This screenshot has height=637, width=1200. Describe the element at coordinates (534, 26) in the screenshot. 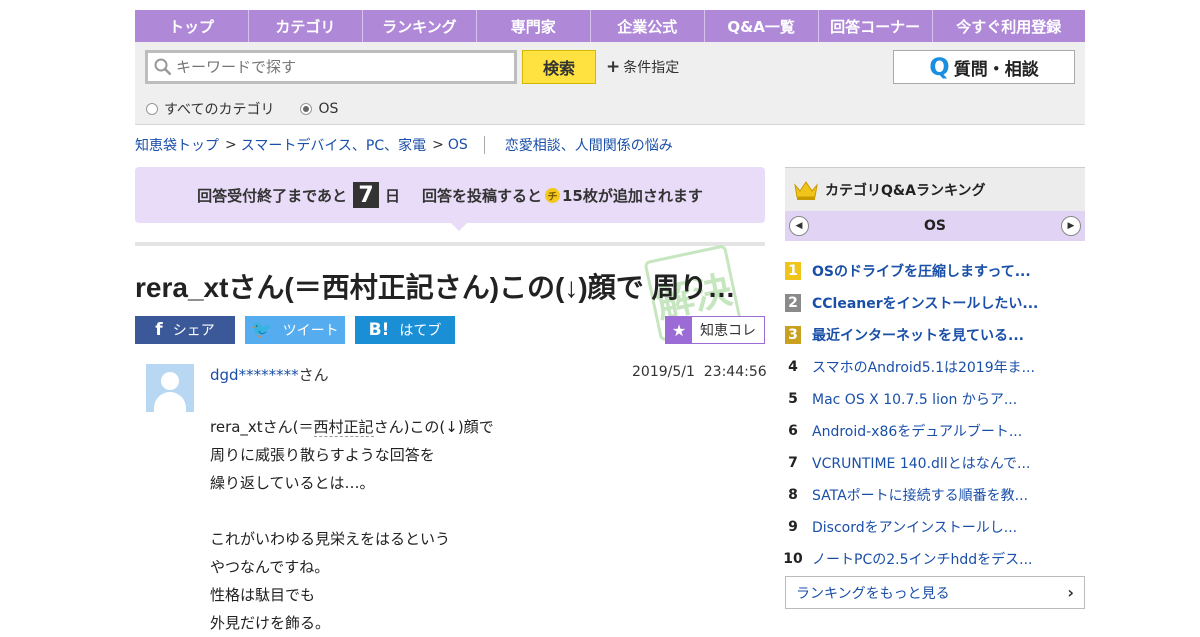

I see `nav-experts: 専門家` at that location.